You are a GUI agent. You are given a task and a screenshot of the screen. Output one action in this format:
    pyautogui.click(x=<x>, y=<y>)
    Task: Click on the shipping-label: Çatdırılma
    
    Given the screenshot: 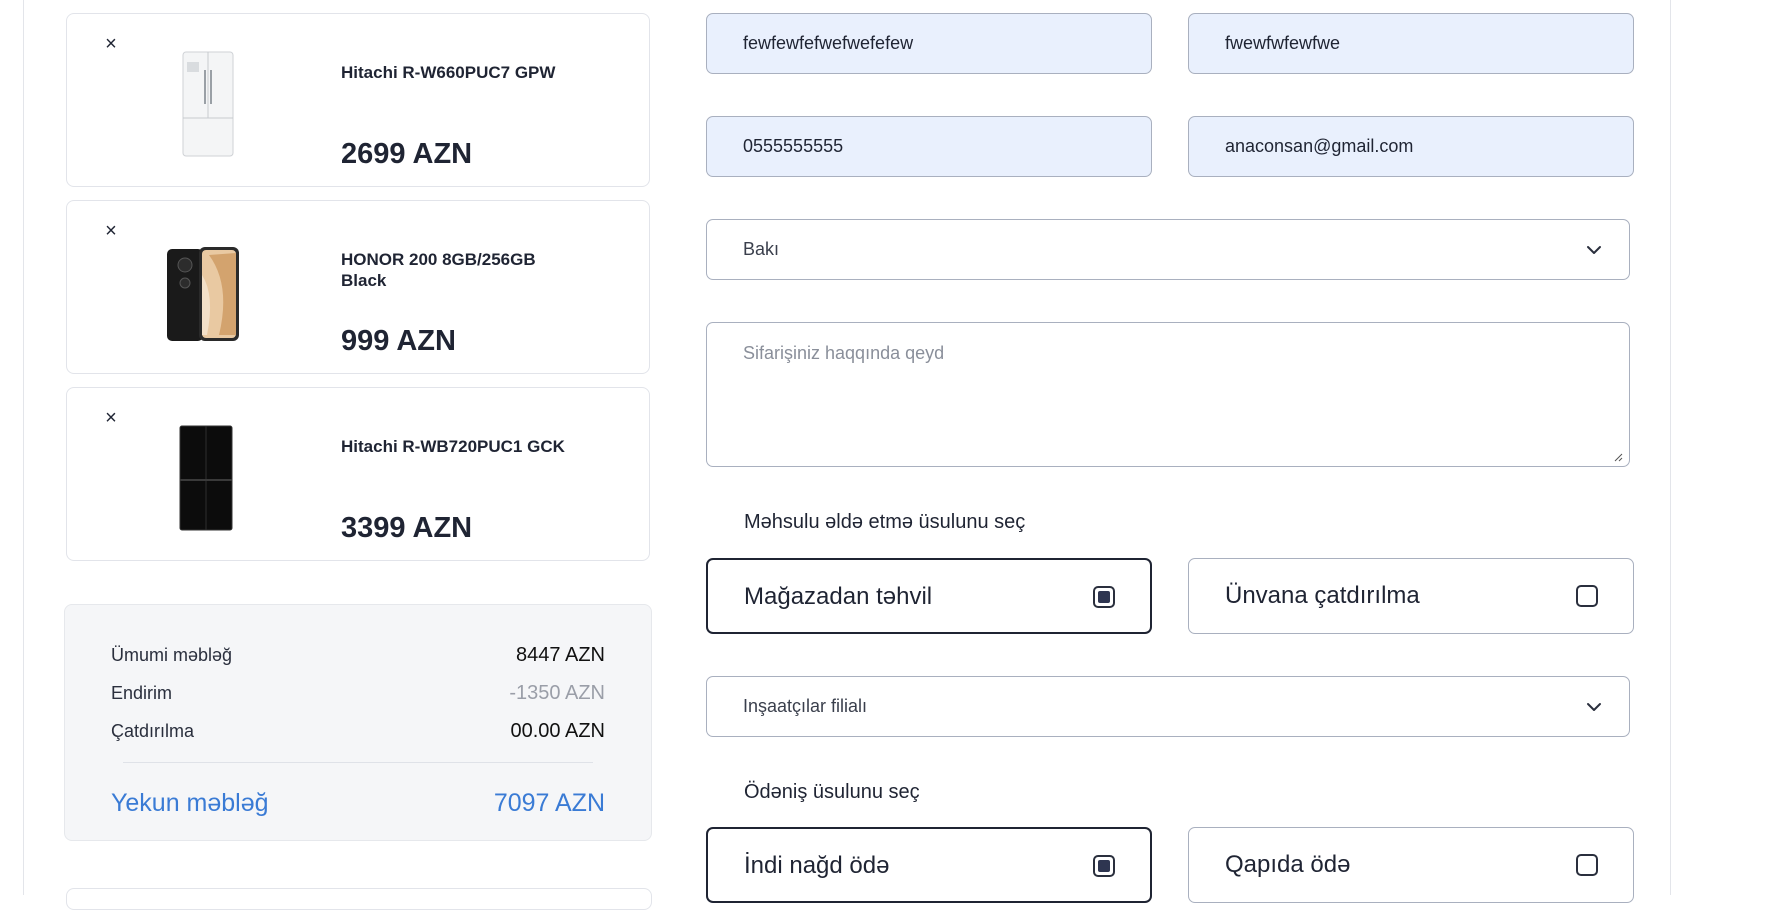 What is the action you would take?
    pyautogui.click(x=153, y=731)
    